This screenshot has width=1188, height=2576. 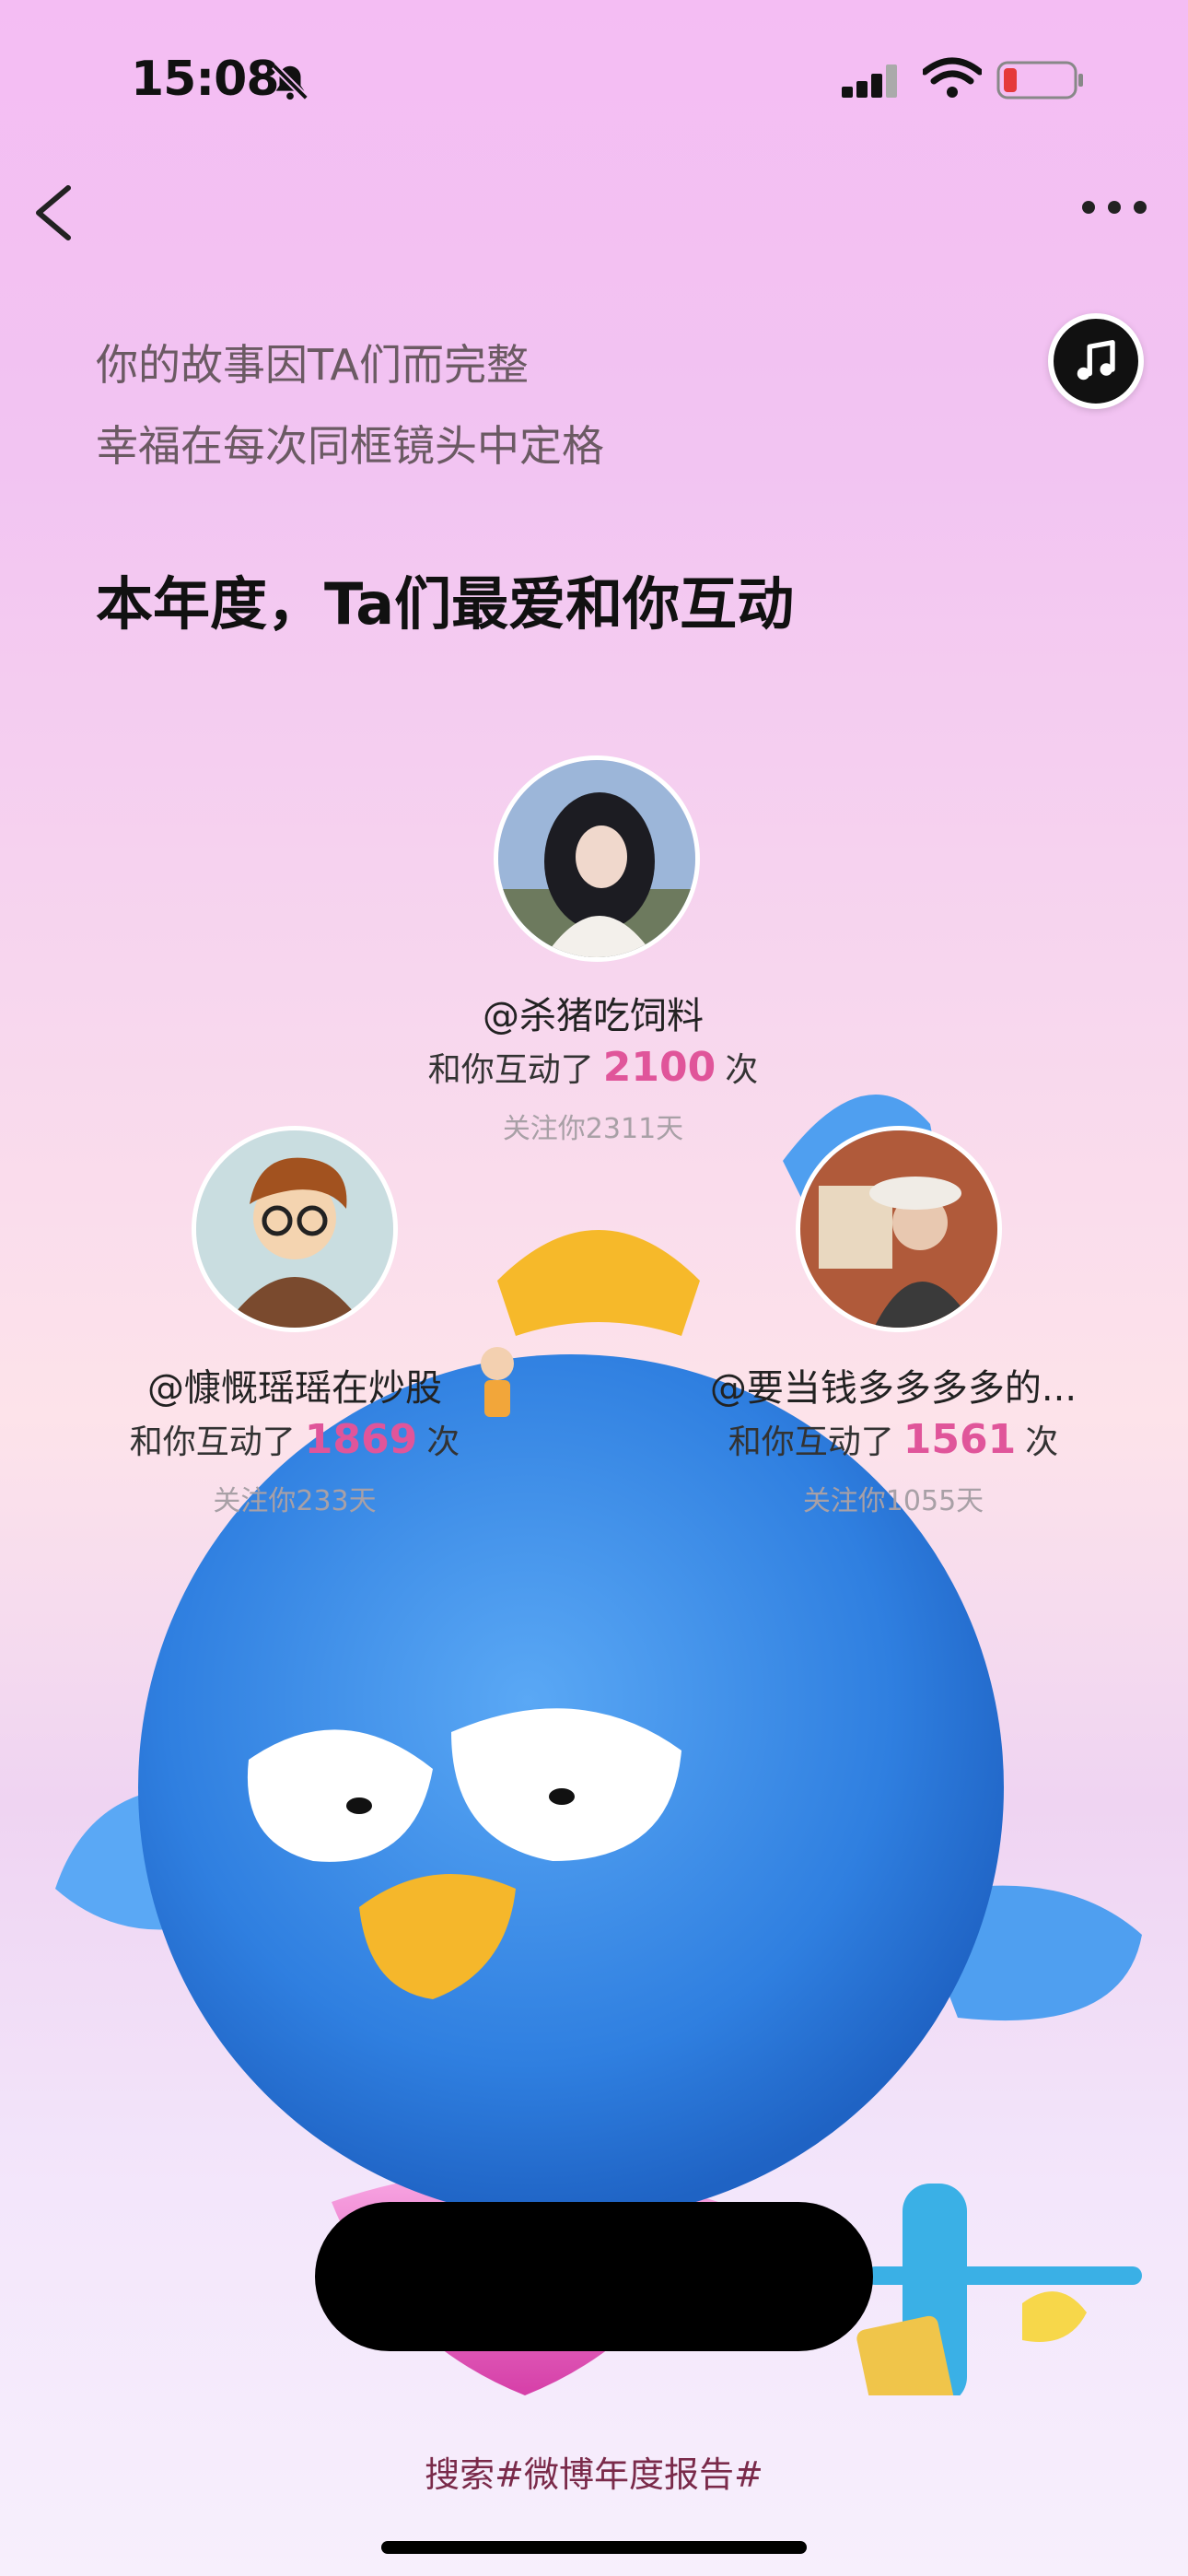 I want to click on follow-days-1: 关注你2311天, so click(x=593, y=1129).